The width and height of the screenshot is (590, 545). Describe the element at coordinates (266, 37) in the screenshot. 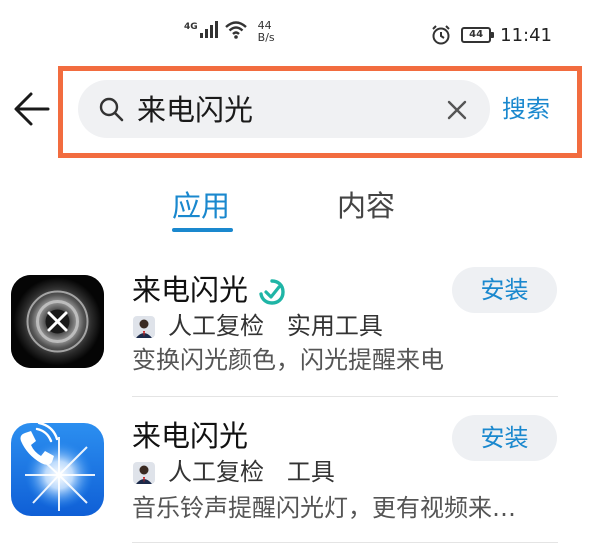

I see `net-speed-unit: B/s` at that location.